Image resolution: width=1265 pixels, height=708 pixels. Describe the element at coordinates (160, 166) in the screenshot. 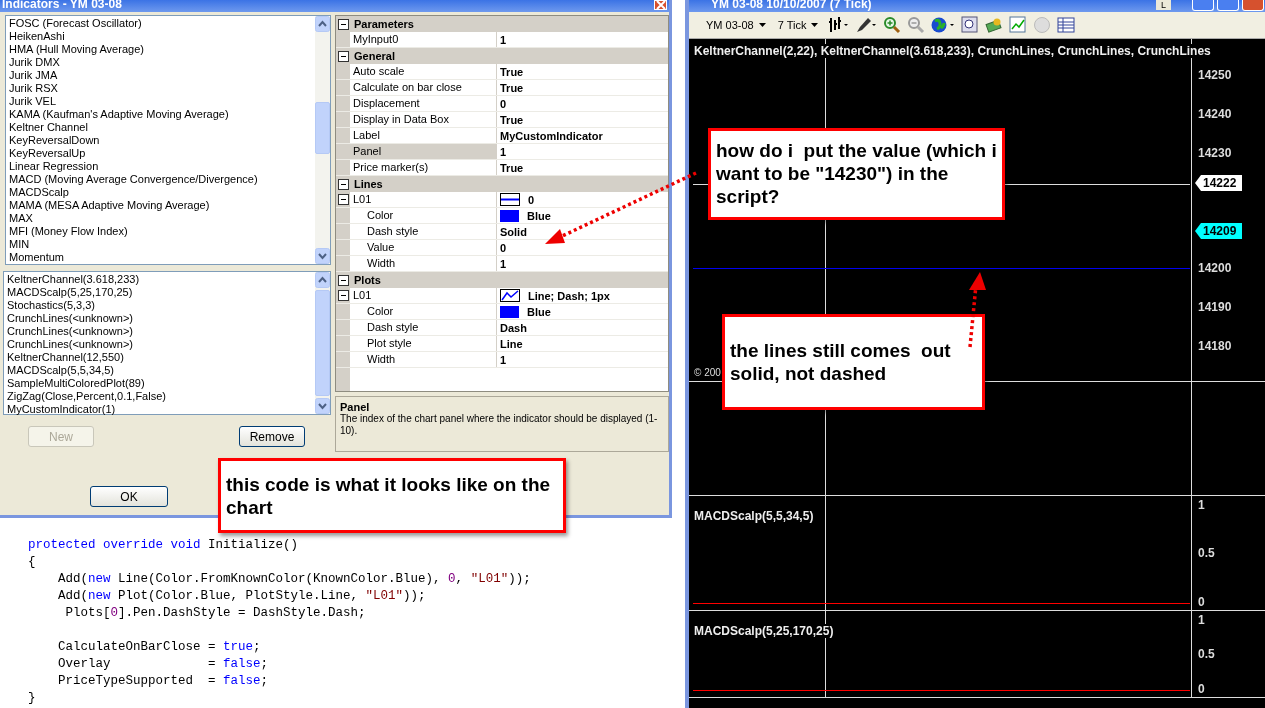

I see `list-item: Linear Regression` at that location.